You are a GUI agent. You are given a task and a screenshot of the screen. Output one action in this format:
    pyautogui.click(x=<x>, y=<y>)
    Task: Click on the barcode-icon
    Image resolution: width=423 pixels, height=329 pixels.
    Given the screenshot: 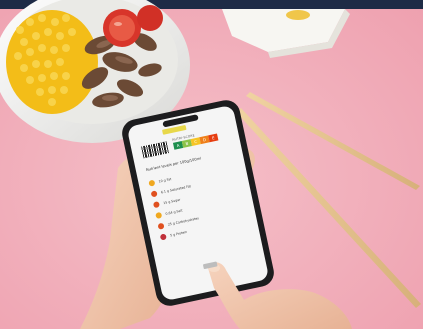 What is the action you would take?
    pyautogui.click(x=155, y=150)
    